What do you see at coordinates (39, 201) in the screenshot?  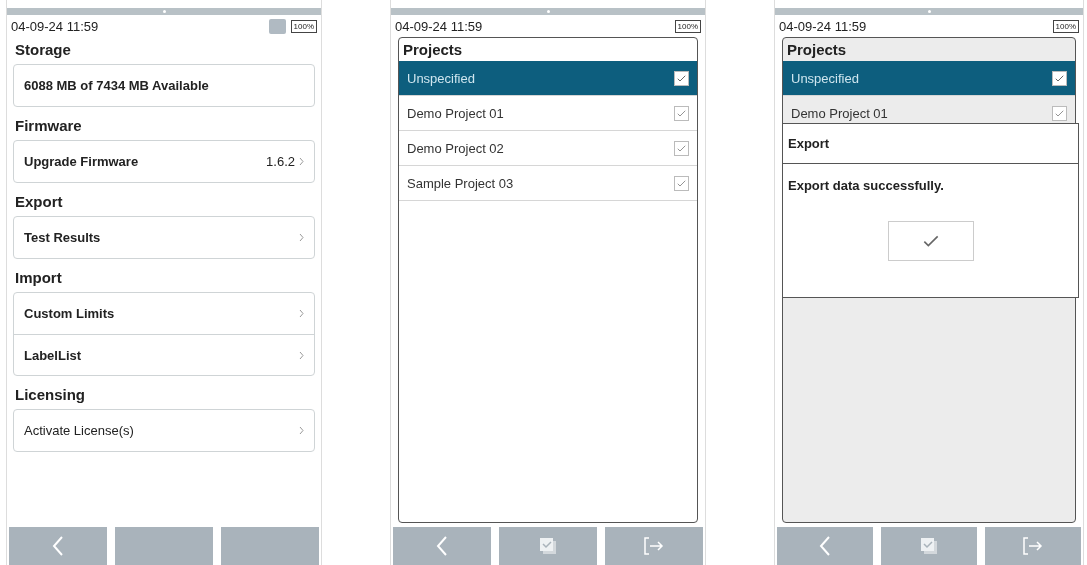 I see `section-heading: Export` at bounding box center [39, 201].